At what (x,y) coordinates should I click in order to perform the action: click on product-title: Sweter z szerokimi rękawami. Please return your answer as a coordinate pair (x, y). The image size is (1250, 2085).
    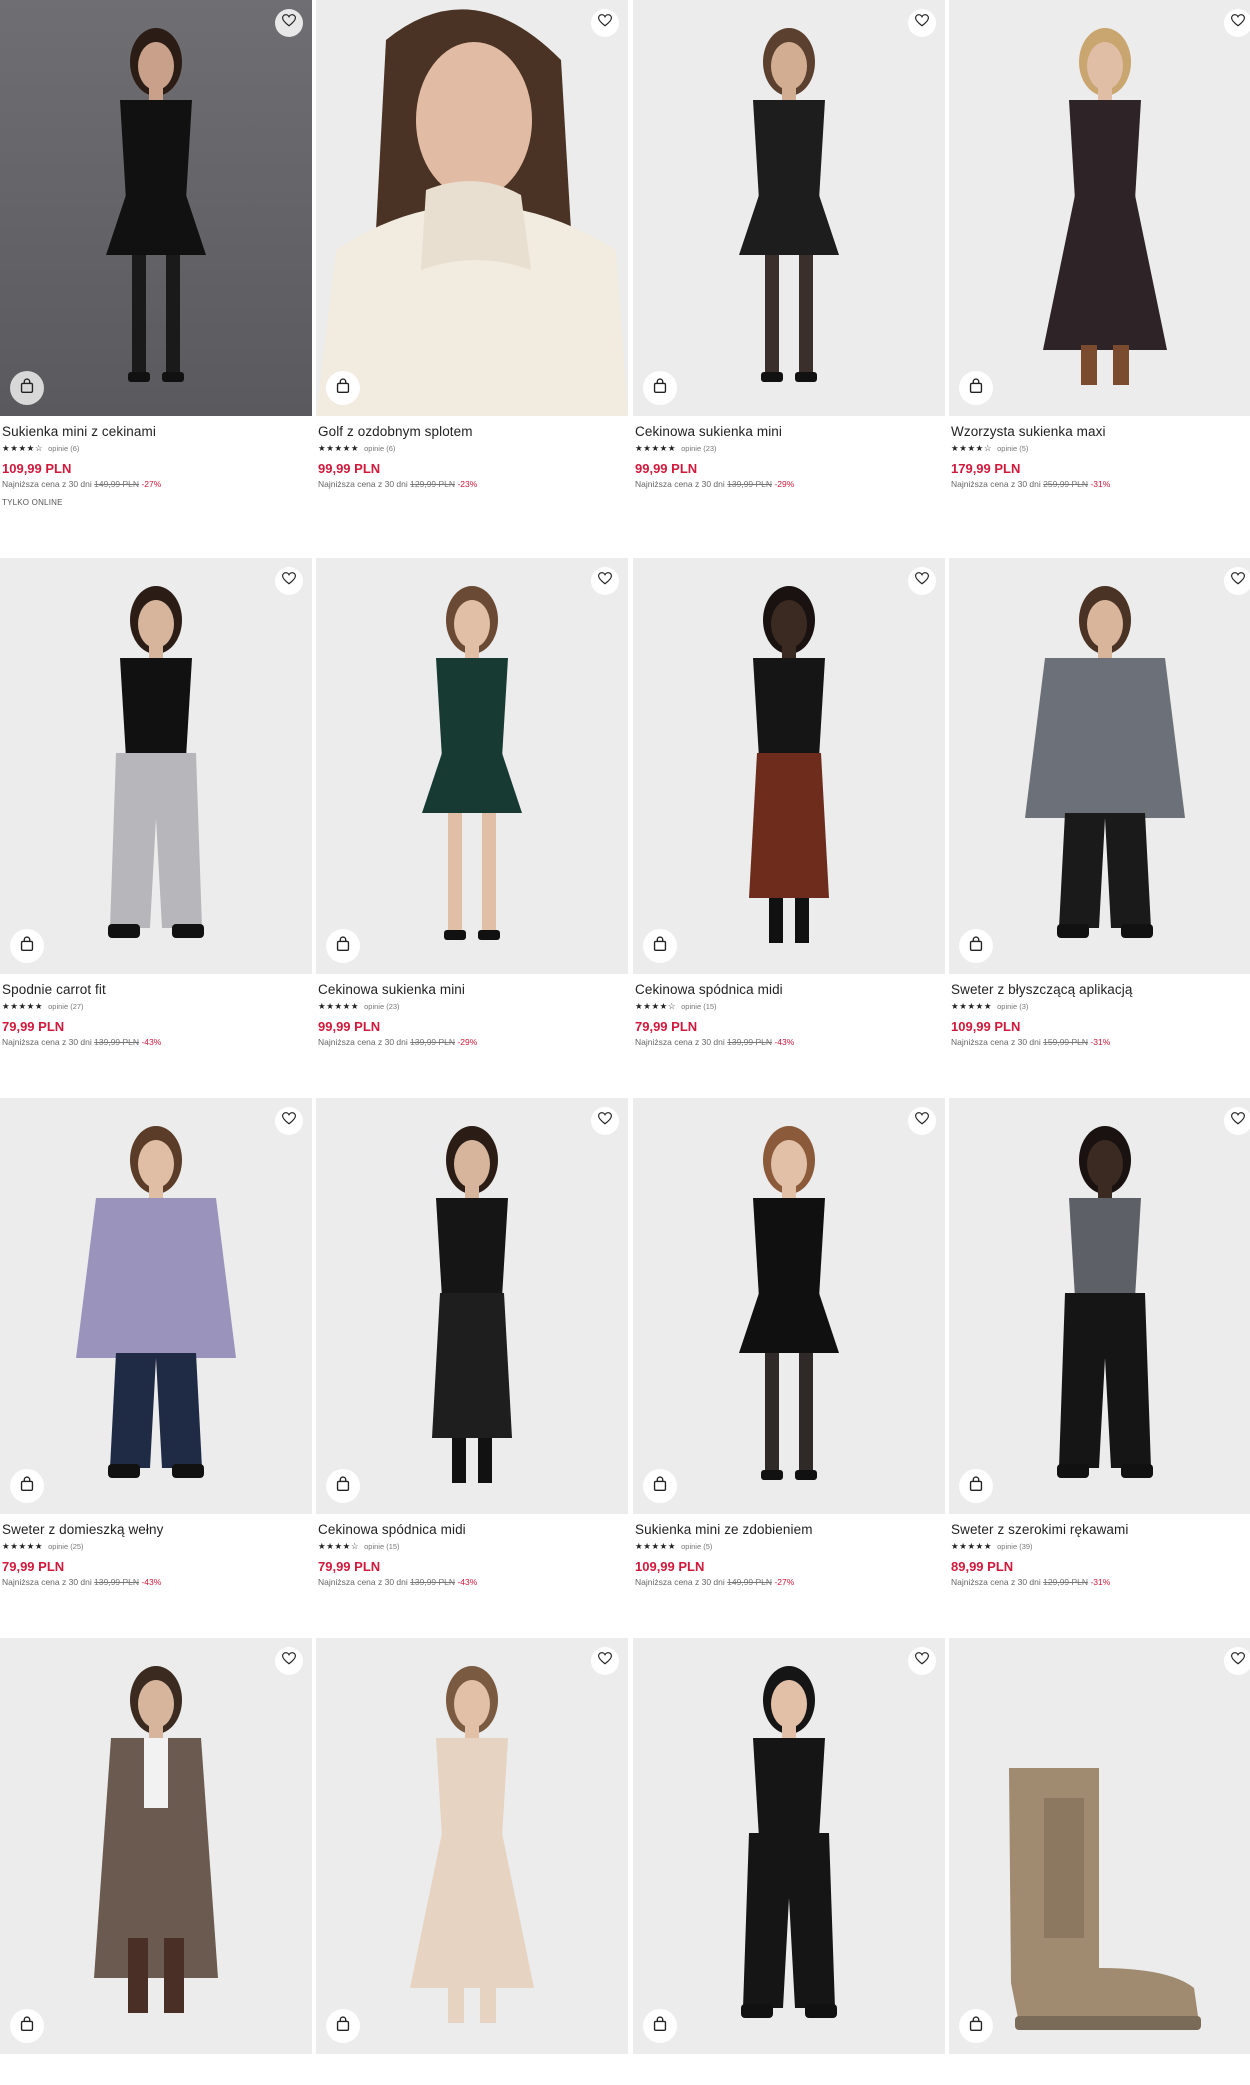
    Looking at the image, I should click on (1100, 1529).